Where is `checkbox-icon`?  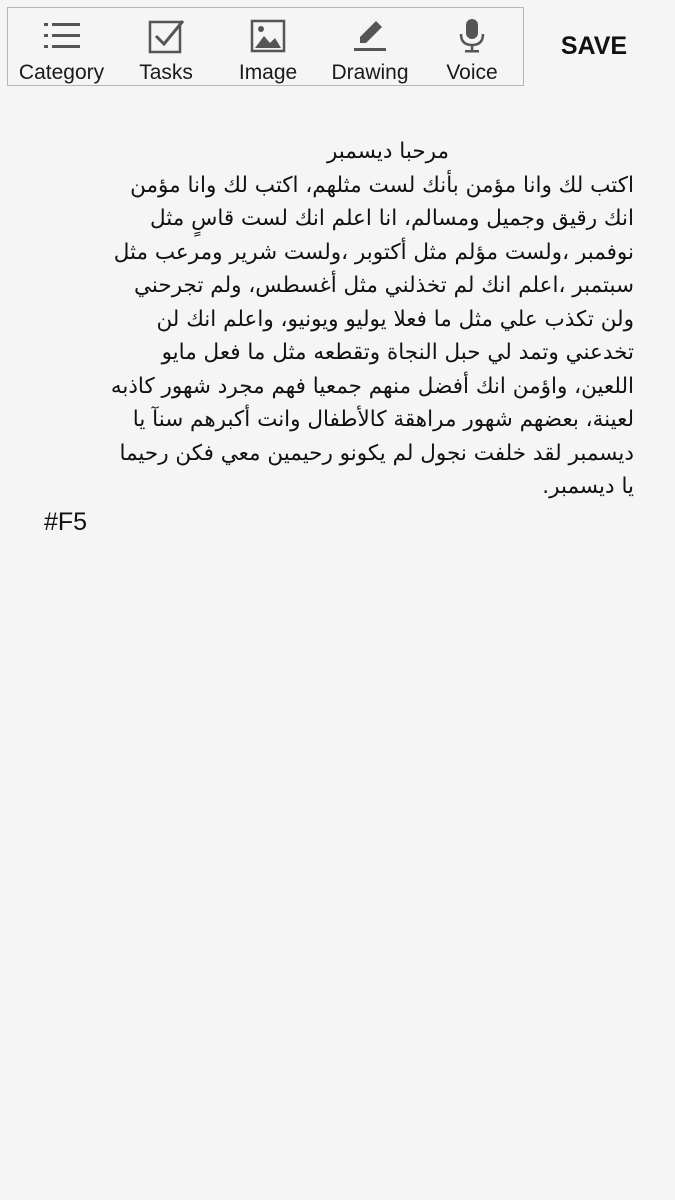 checkbox-icon is located at coordinates (166, 37).